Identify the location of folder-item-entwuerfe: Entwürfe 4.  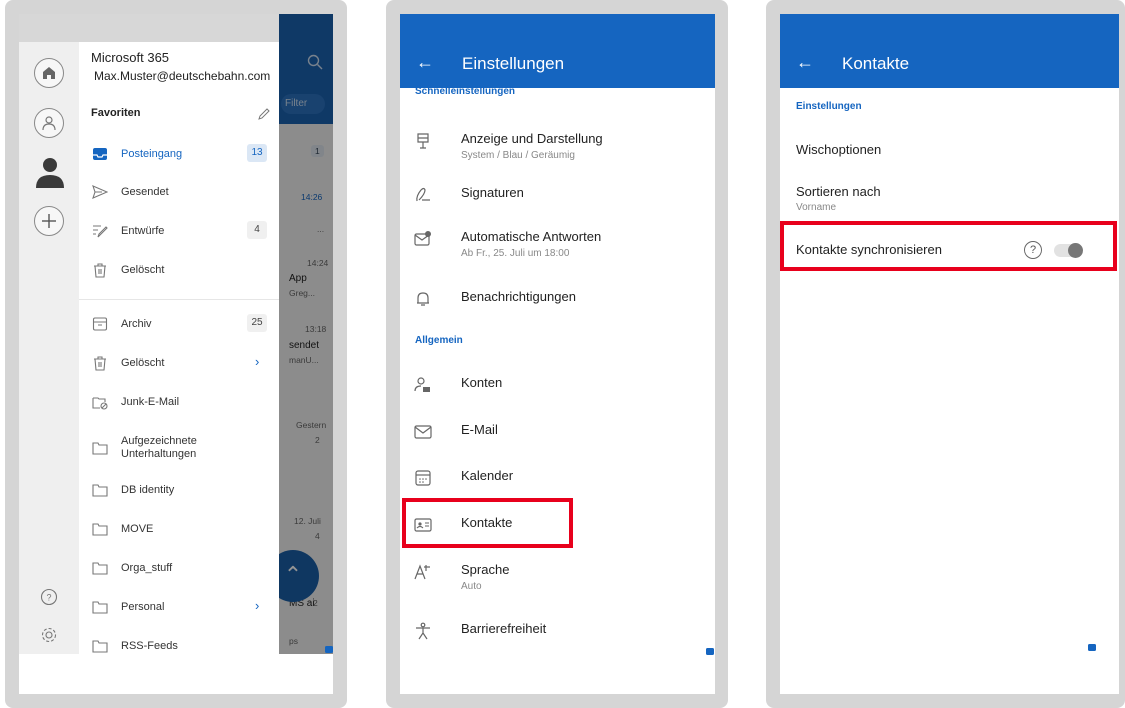
(179, 232).